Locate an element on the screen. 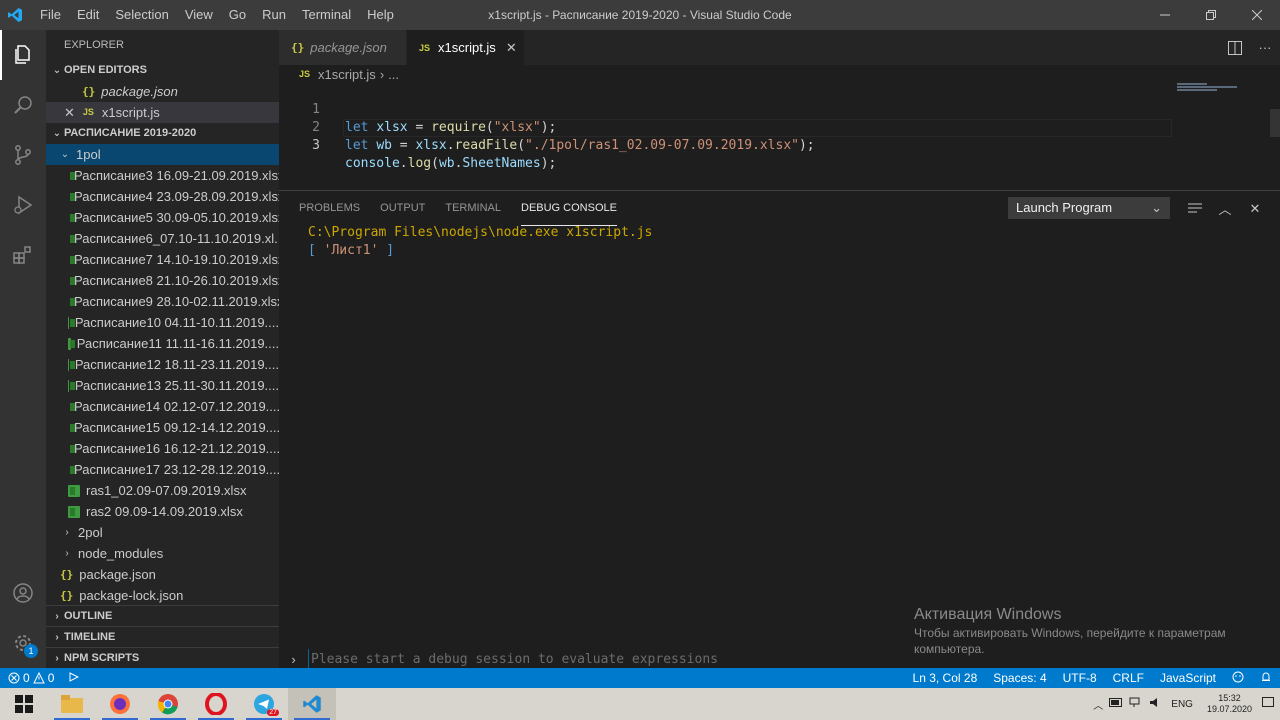  taskbar-file-explorer is located at coordinates (72, 704).